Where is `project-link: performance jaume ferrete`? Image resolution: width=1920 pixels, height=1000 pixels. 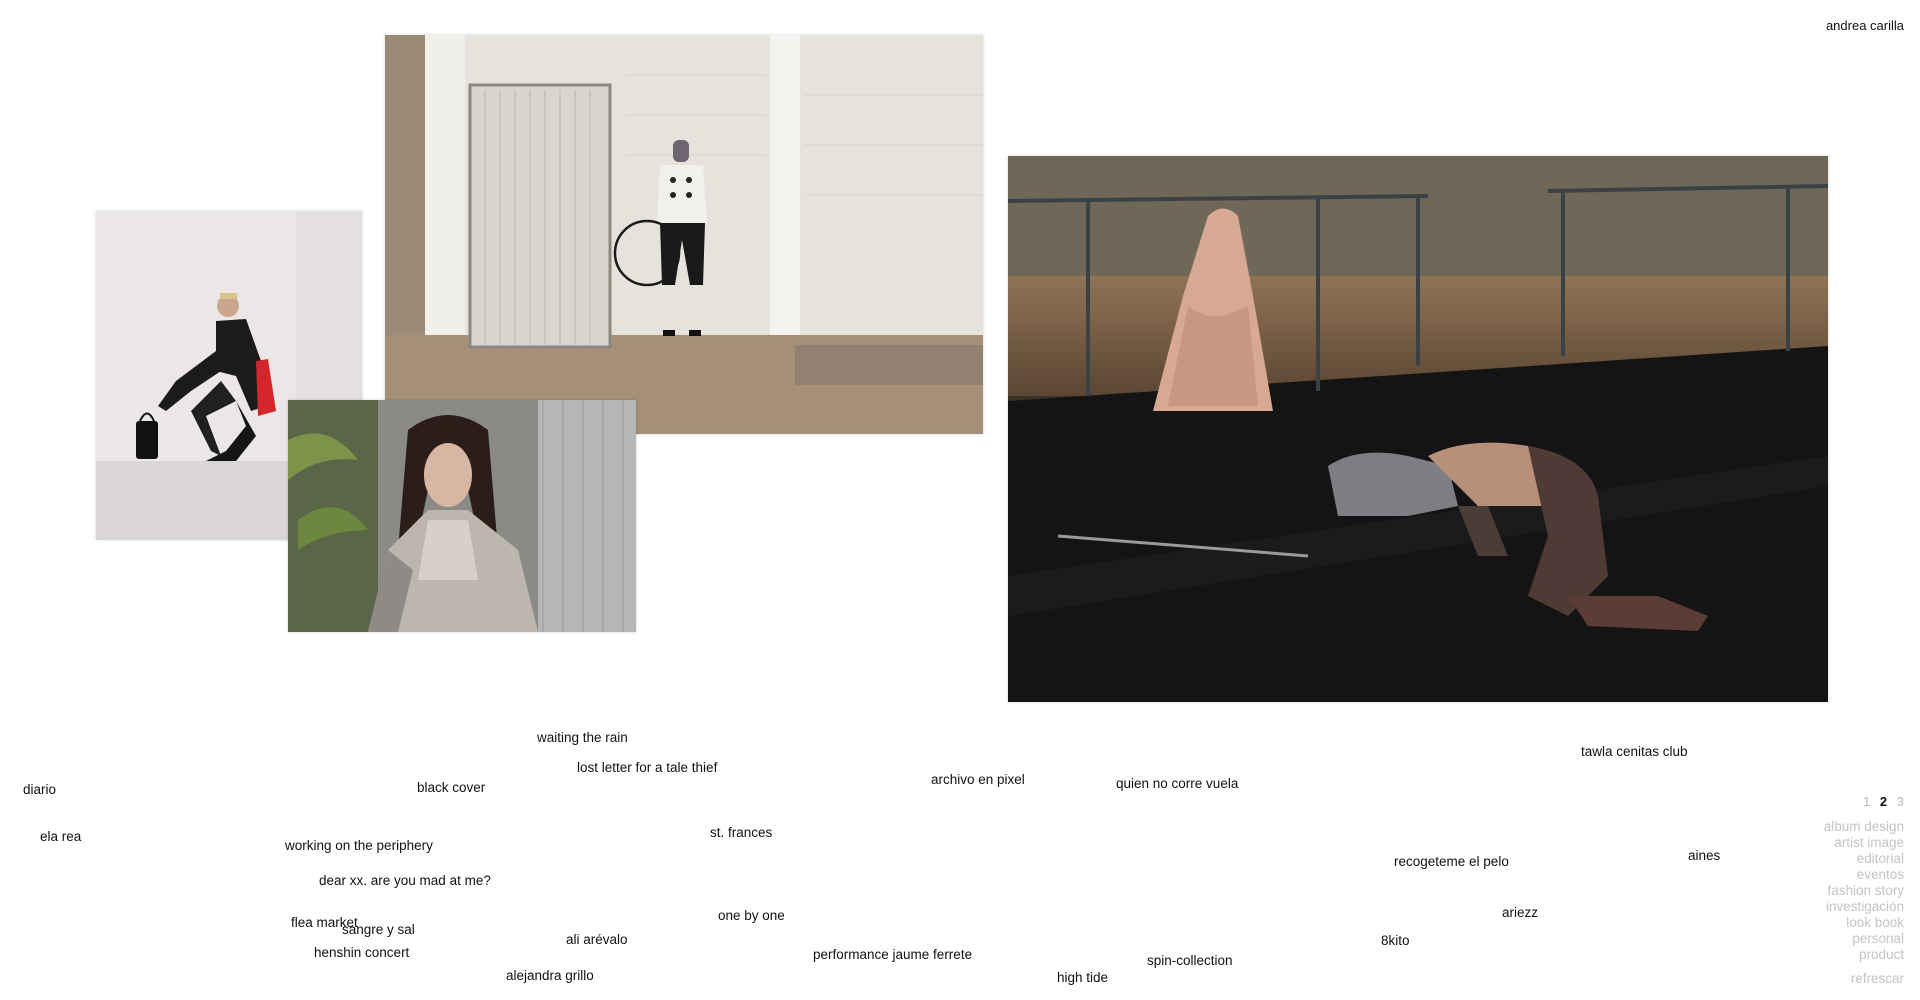 project-link: performance jaume ferrete is located at coordinates (892, 955).